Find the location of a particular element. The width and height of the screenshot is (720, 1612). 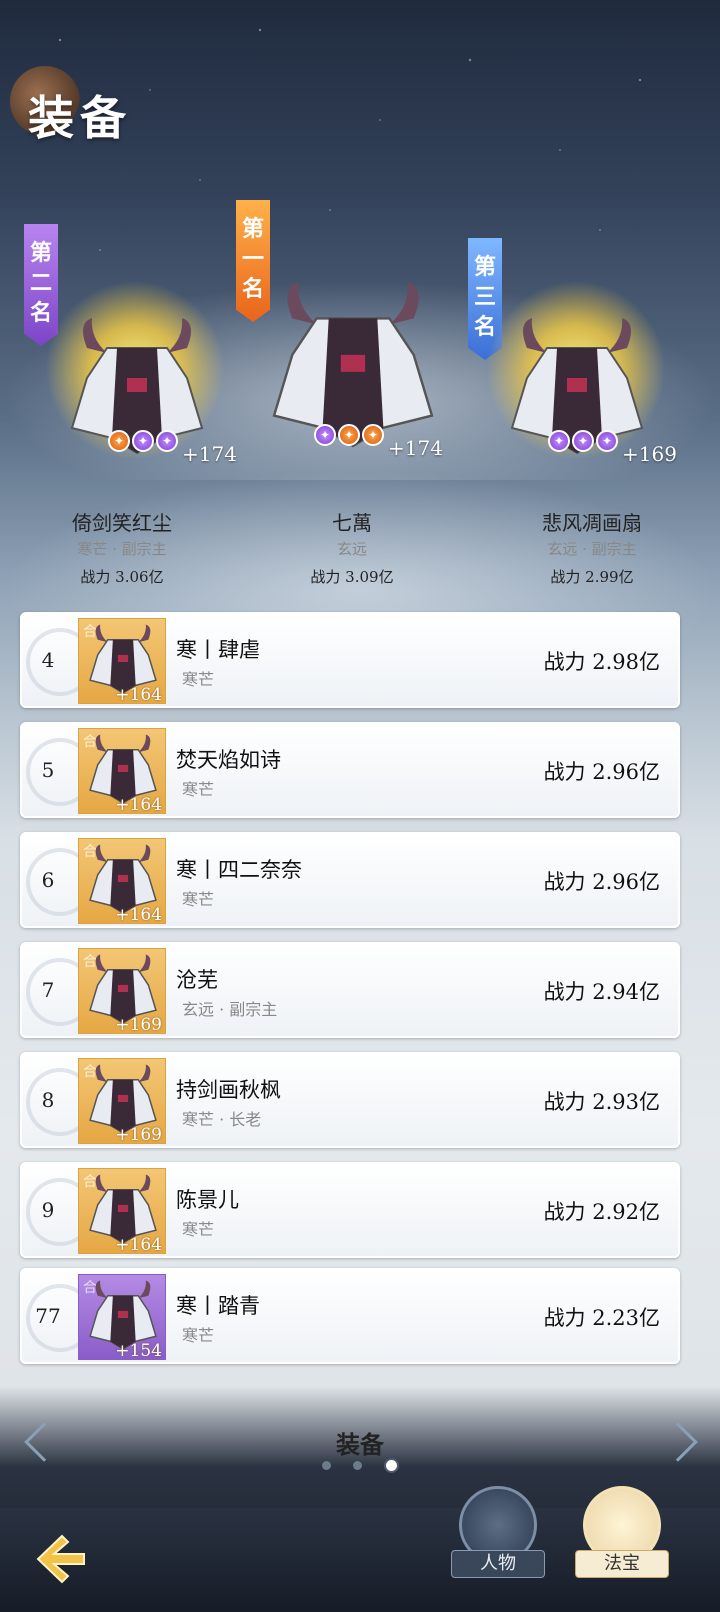

player-name: 寒丨四二奈奈 is located at coordinates (239, 870).